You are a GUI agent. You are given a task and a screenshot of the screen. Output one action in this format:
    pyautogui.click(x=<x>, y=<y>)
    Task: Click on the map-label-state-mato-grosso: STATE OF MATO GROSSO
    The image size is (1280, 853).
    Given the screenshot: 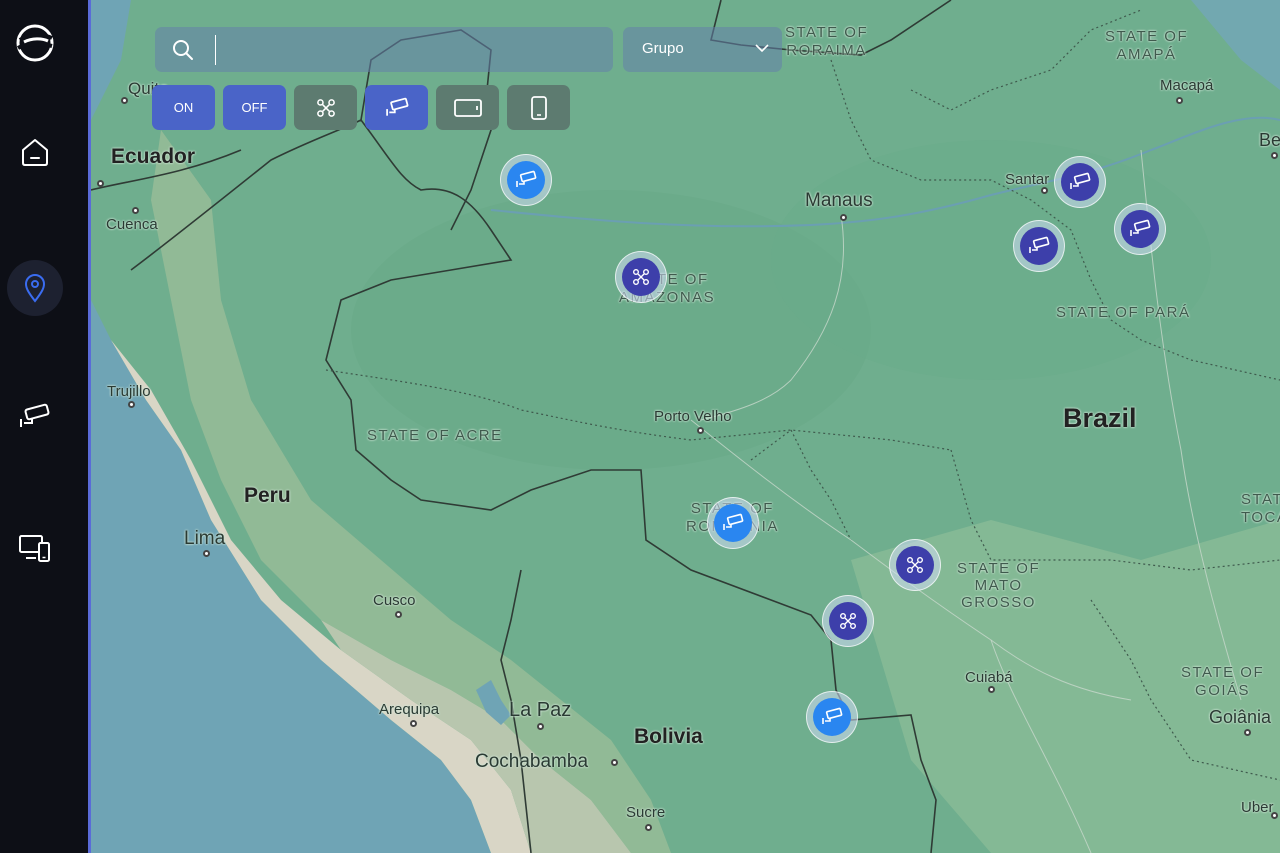 What is the action you would take?
    pyautogui.click(x=999, y=585)
    